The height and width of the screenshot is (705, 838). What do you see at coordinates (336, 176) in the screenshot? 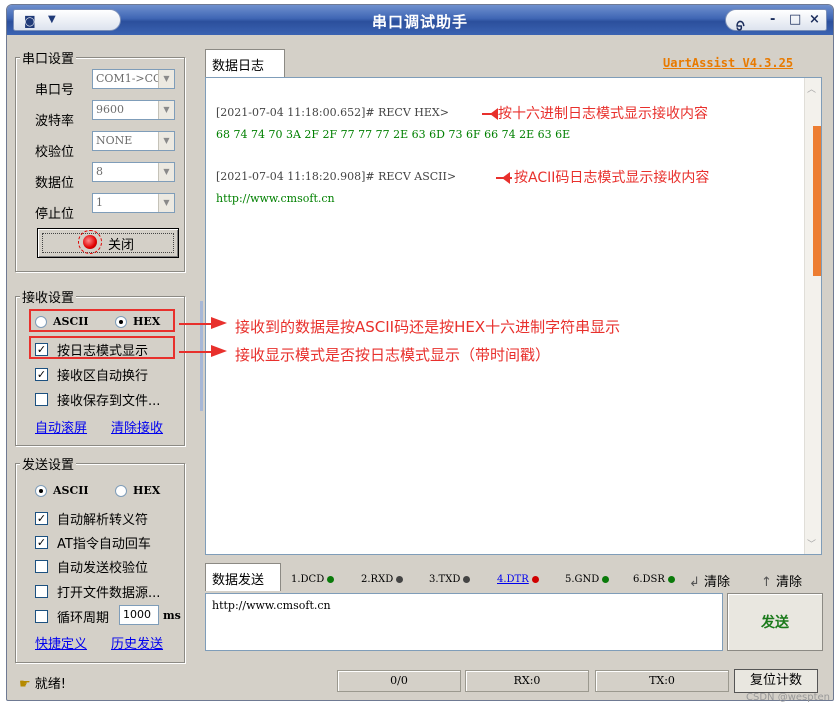
I see `log-entry-header: [2021-07-04 11:18:20.908]# RECV ASCII>` at bounding box center [336, 176].